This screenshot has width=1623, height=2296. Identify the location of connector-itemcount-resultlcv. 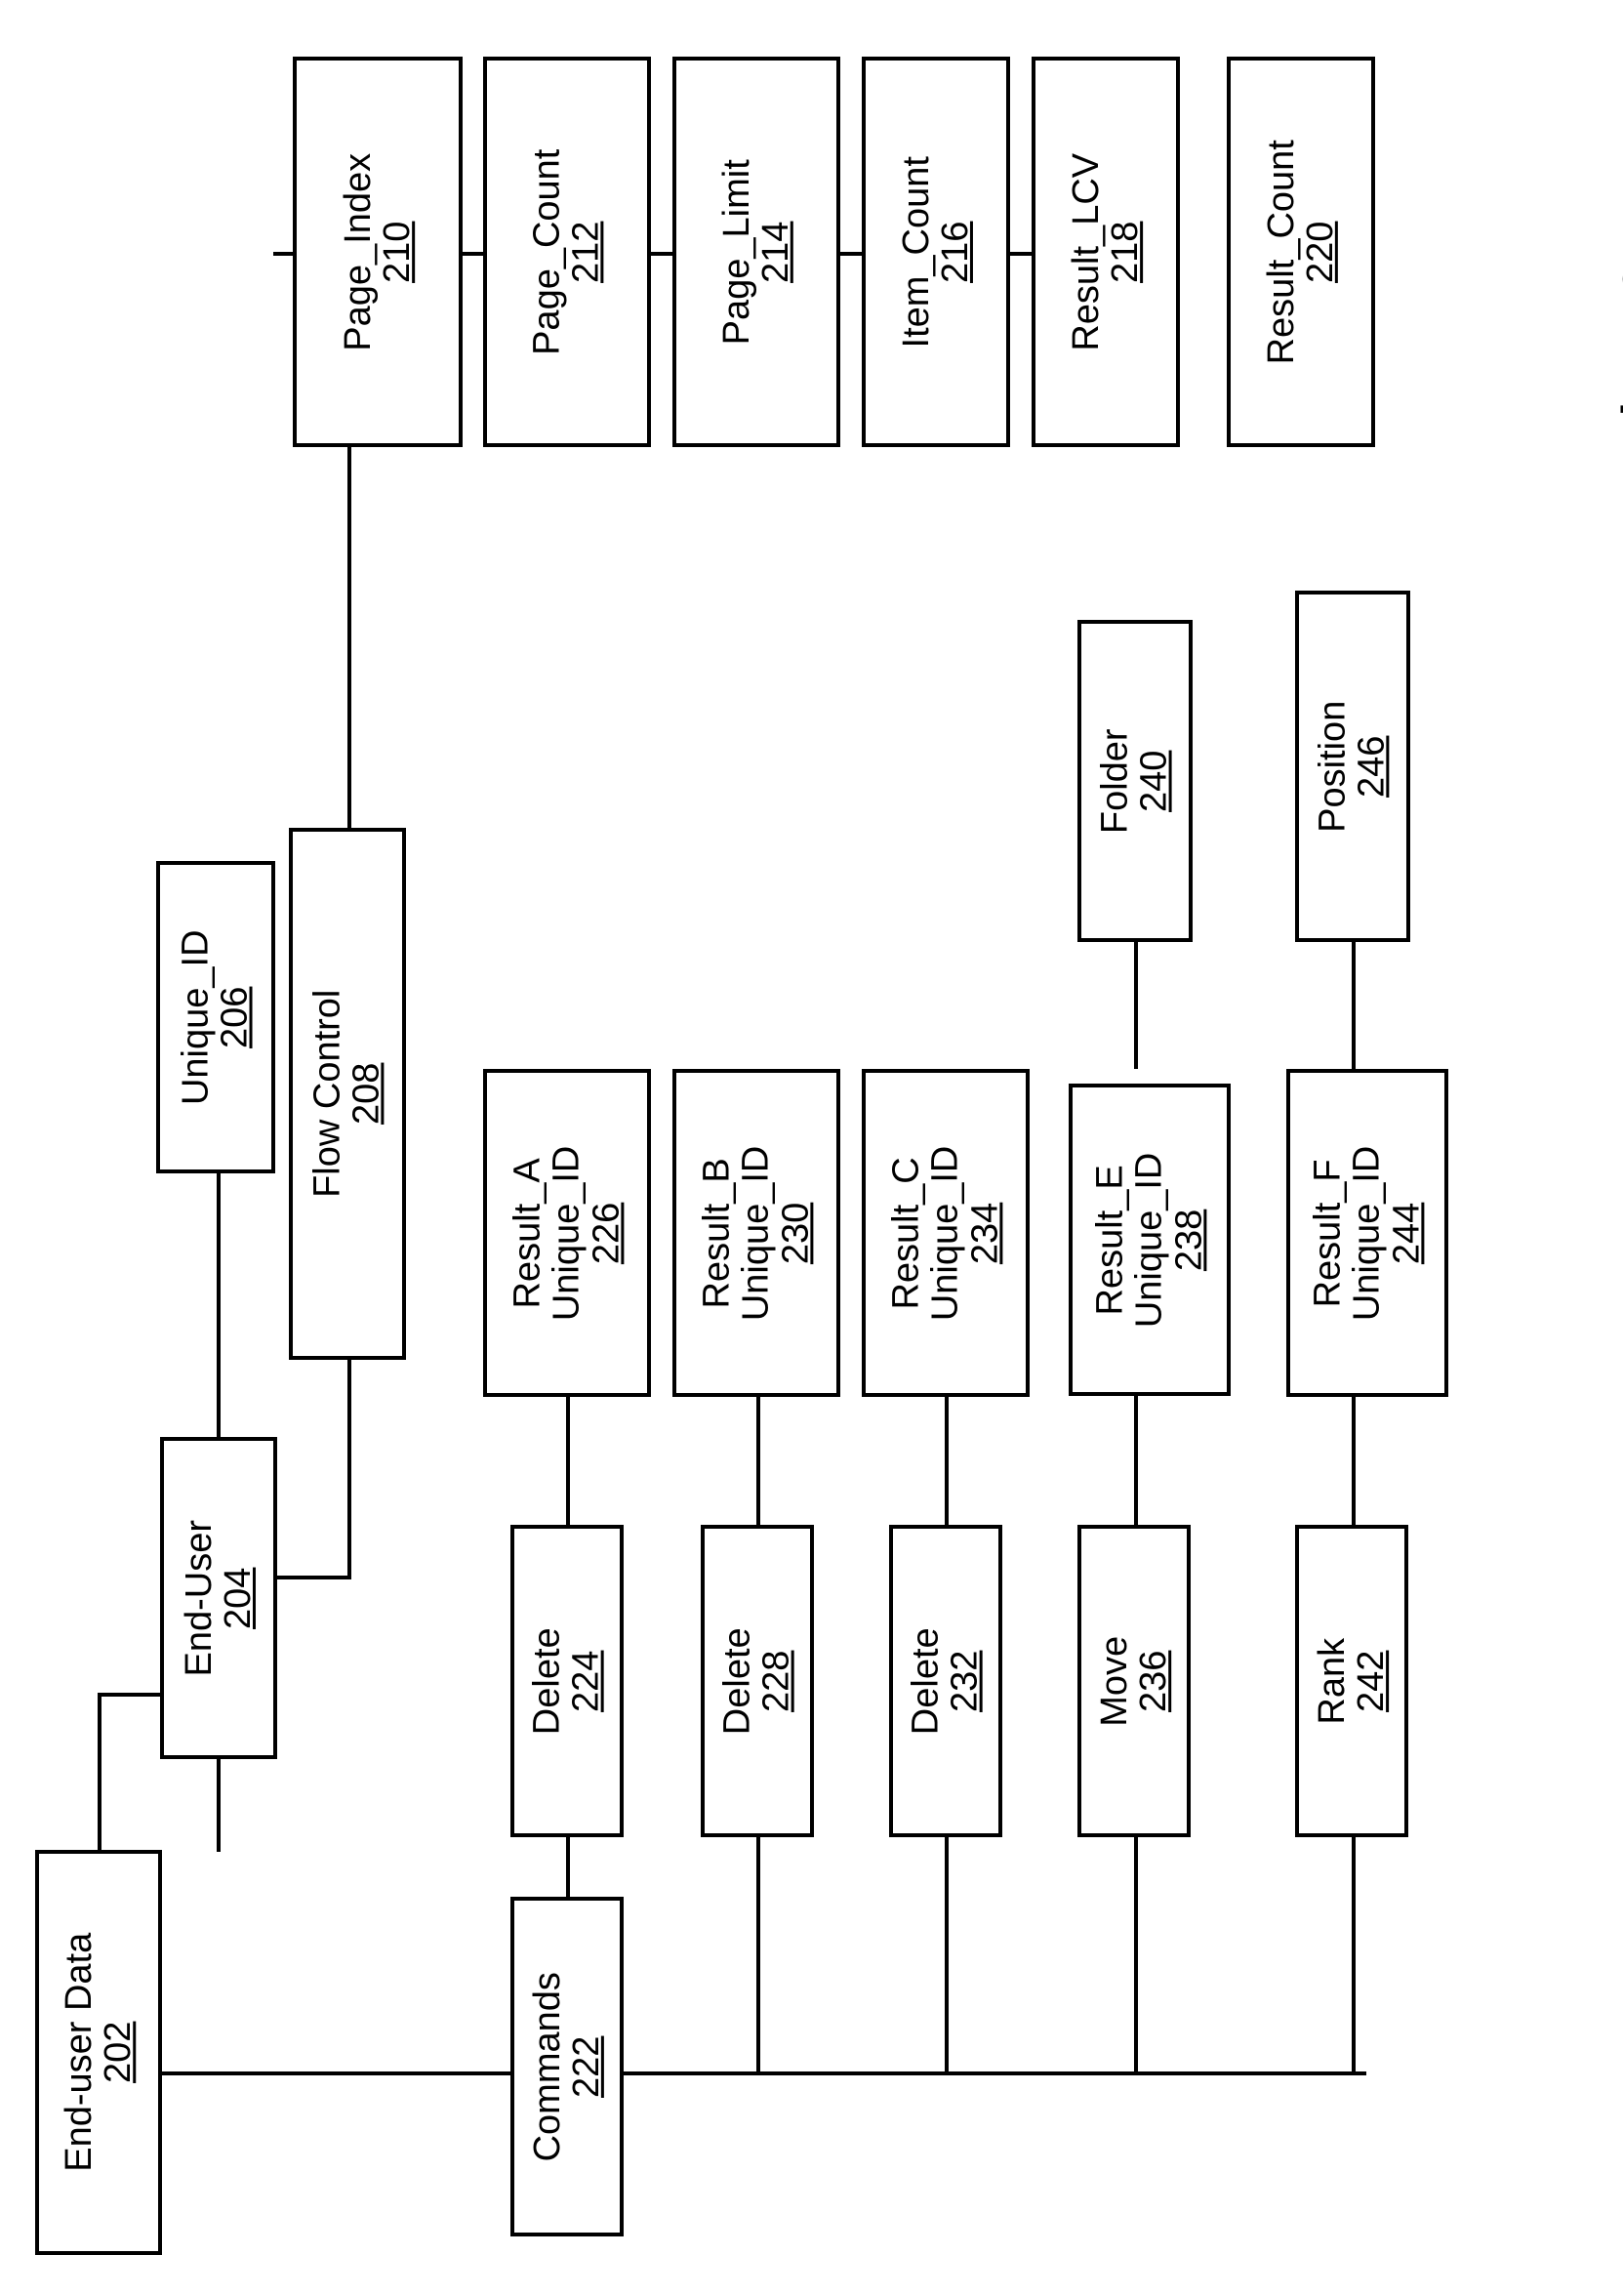
(851, 254).